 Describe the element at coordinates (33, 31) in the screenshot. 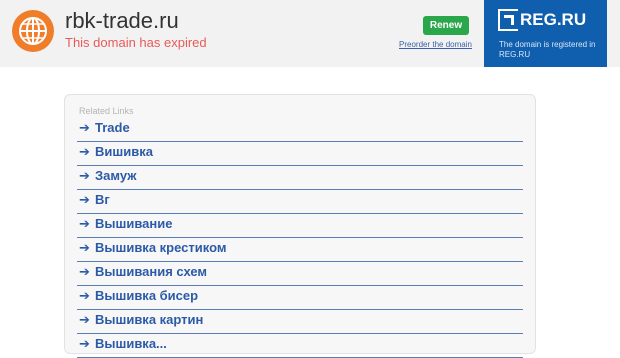

I see `globe-icon` at that location.